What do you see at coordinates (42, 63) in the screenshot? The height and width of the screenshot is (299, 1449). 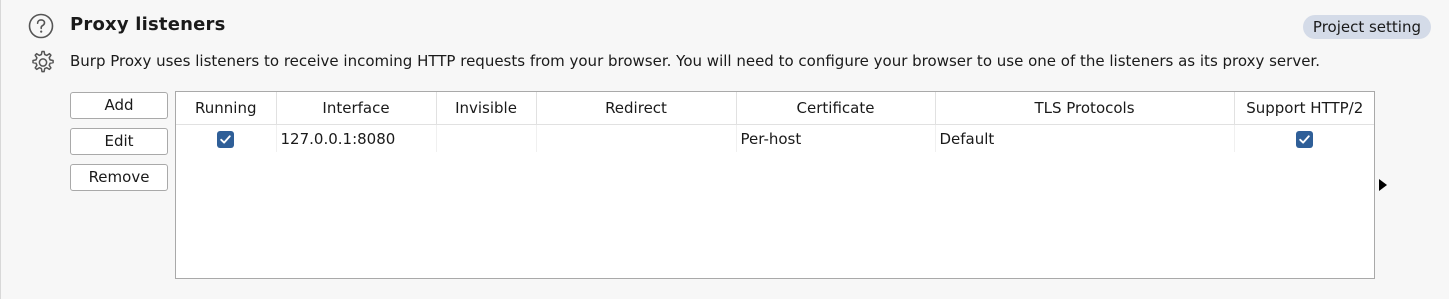 I see `gear-icon` at bounding box center [42, 63].